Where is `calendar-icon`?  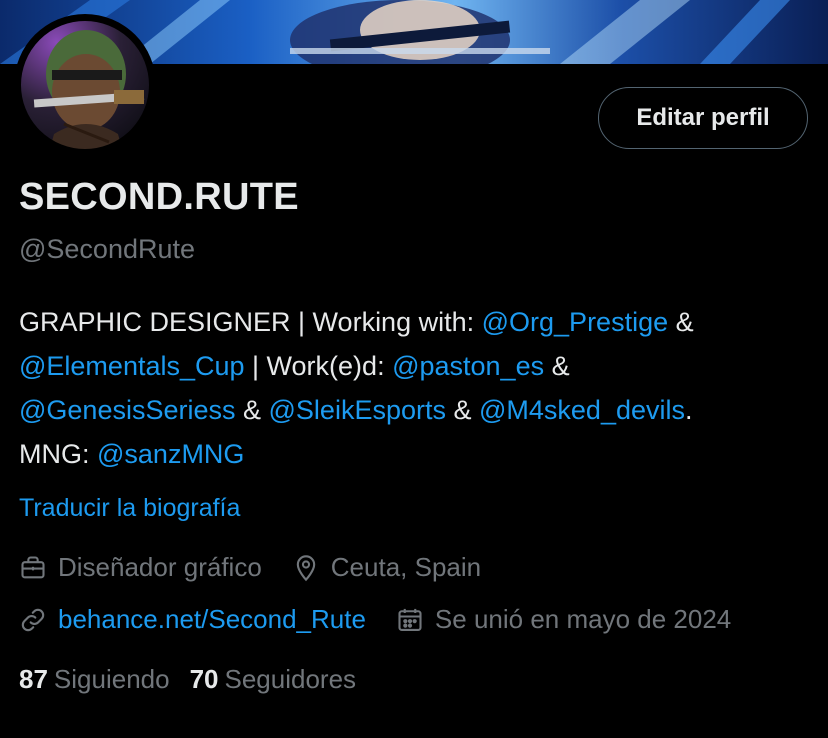
calendar-icon is located at coordinates (411, 620).